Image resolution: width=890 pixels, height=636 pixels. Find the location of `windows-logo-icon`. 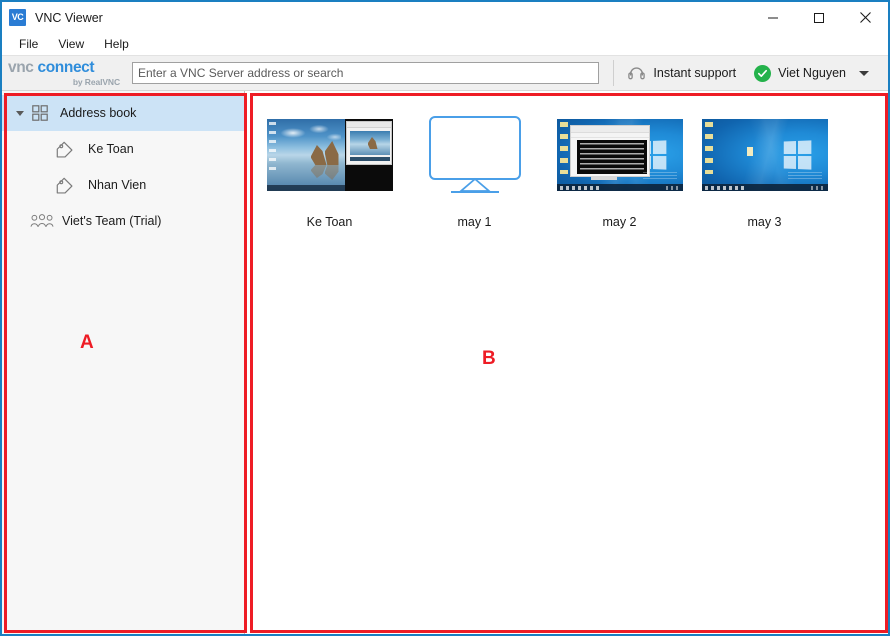

windows-logo-icon is located at coordinates (797, 155).